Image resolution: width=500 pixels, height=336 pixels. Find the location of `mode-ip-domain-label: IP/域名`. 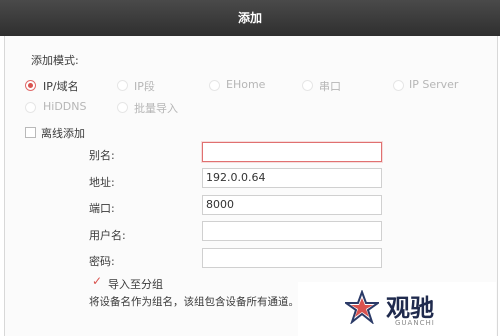

mode-ip-domain-label: IP/域名 is located at coordinates (61, 86).